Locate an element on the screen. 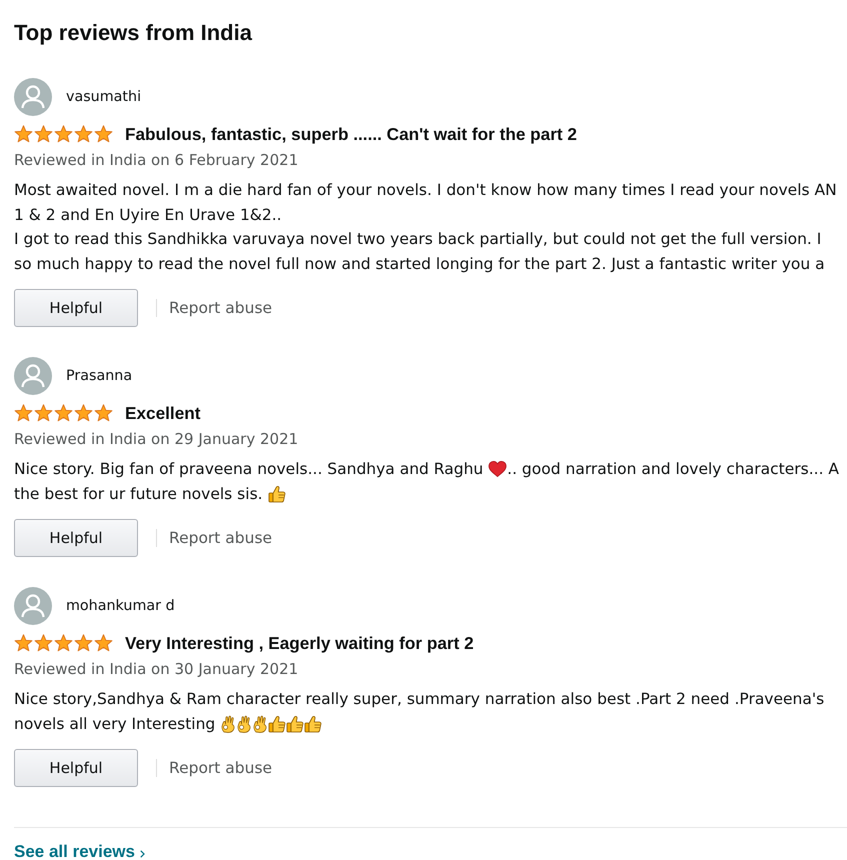 This screenshot has width=847, height=860. review-text: 1 & 2 and En Uyire En Urave 1&2.. is located at coordinates (148, 215).